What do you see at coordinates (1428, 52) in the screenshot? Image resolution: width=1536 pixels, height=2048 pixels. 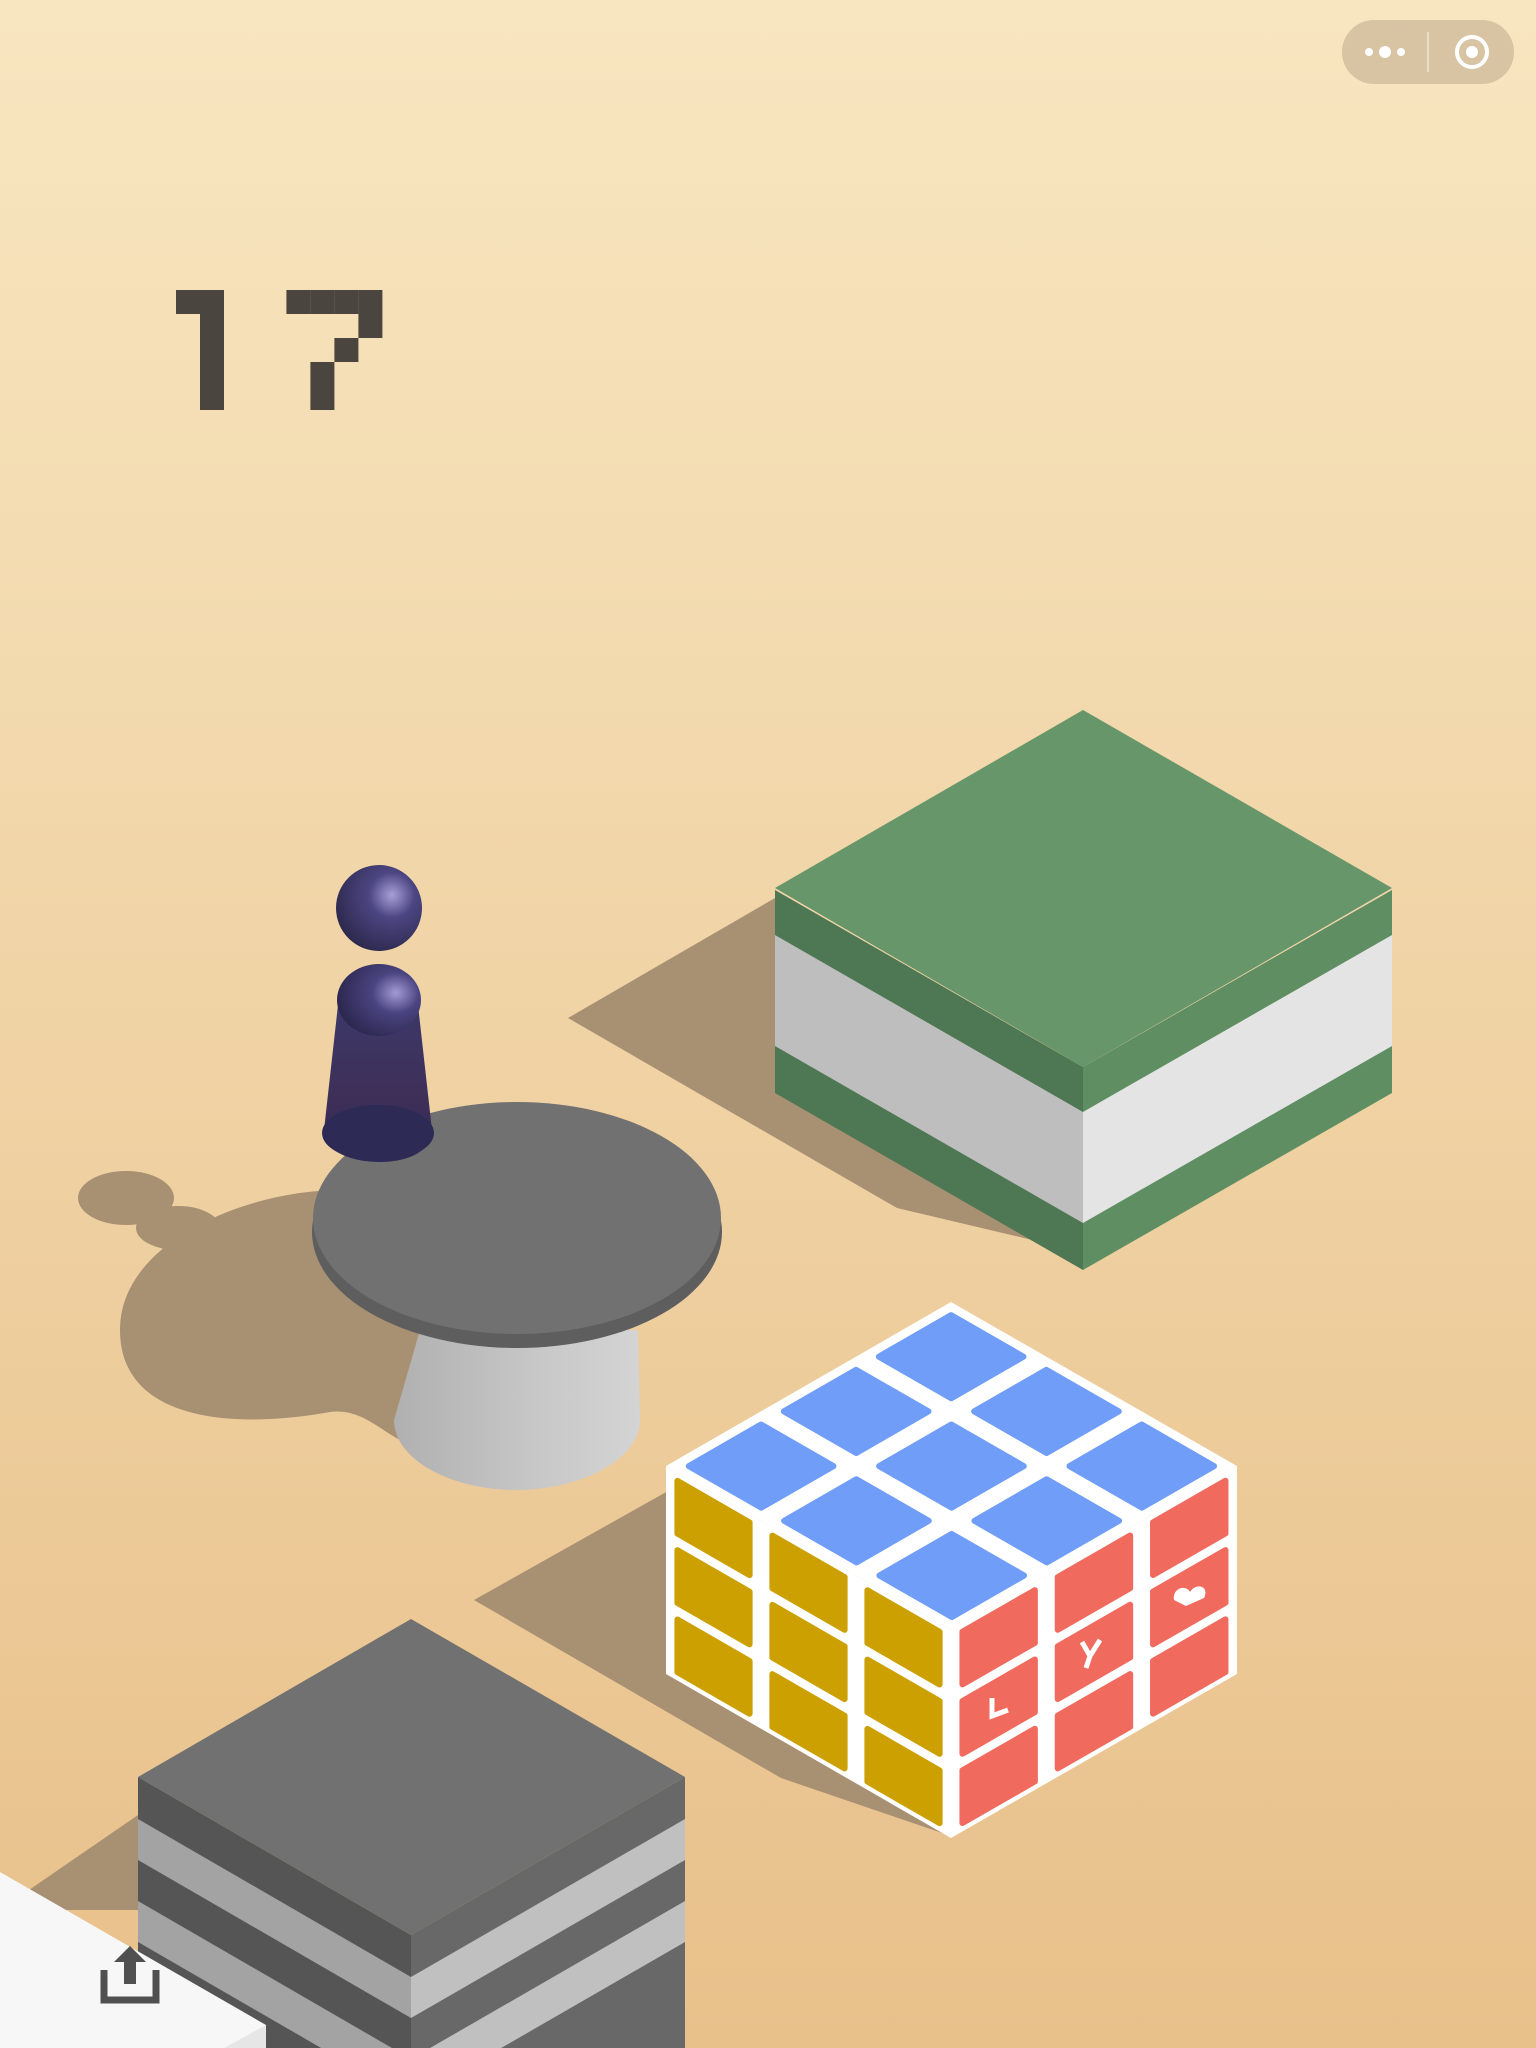 I see `capsule-menu` at bounding box center [1428, 52].